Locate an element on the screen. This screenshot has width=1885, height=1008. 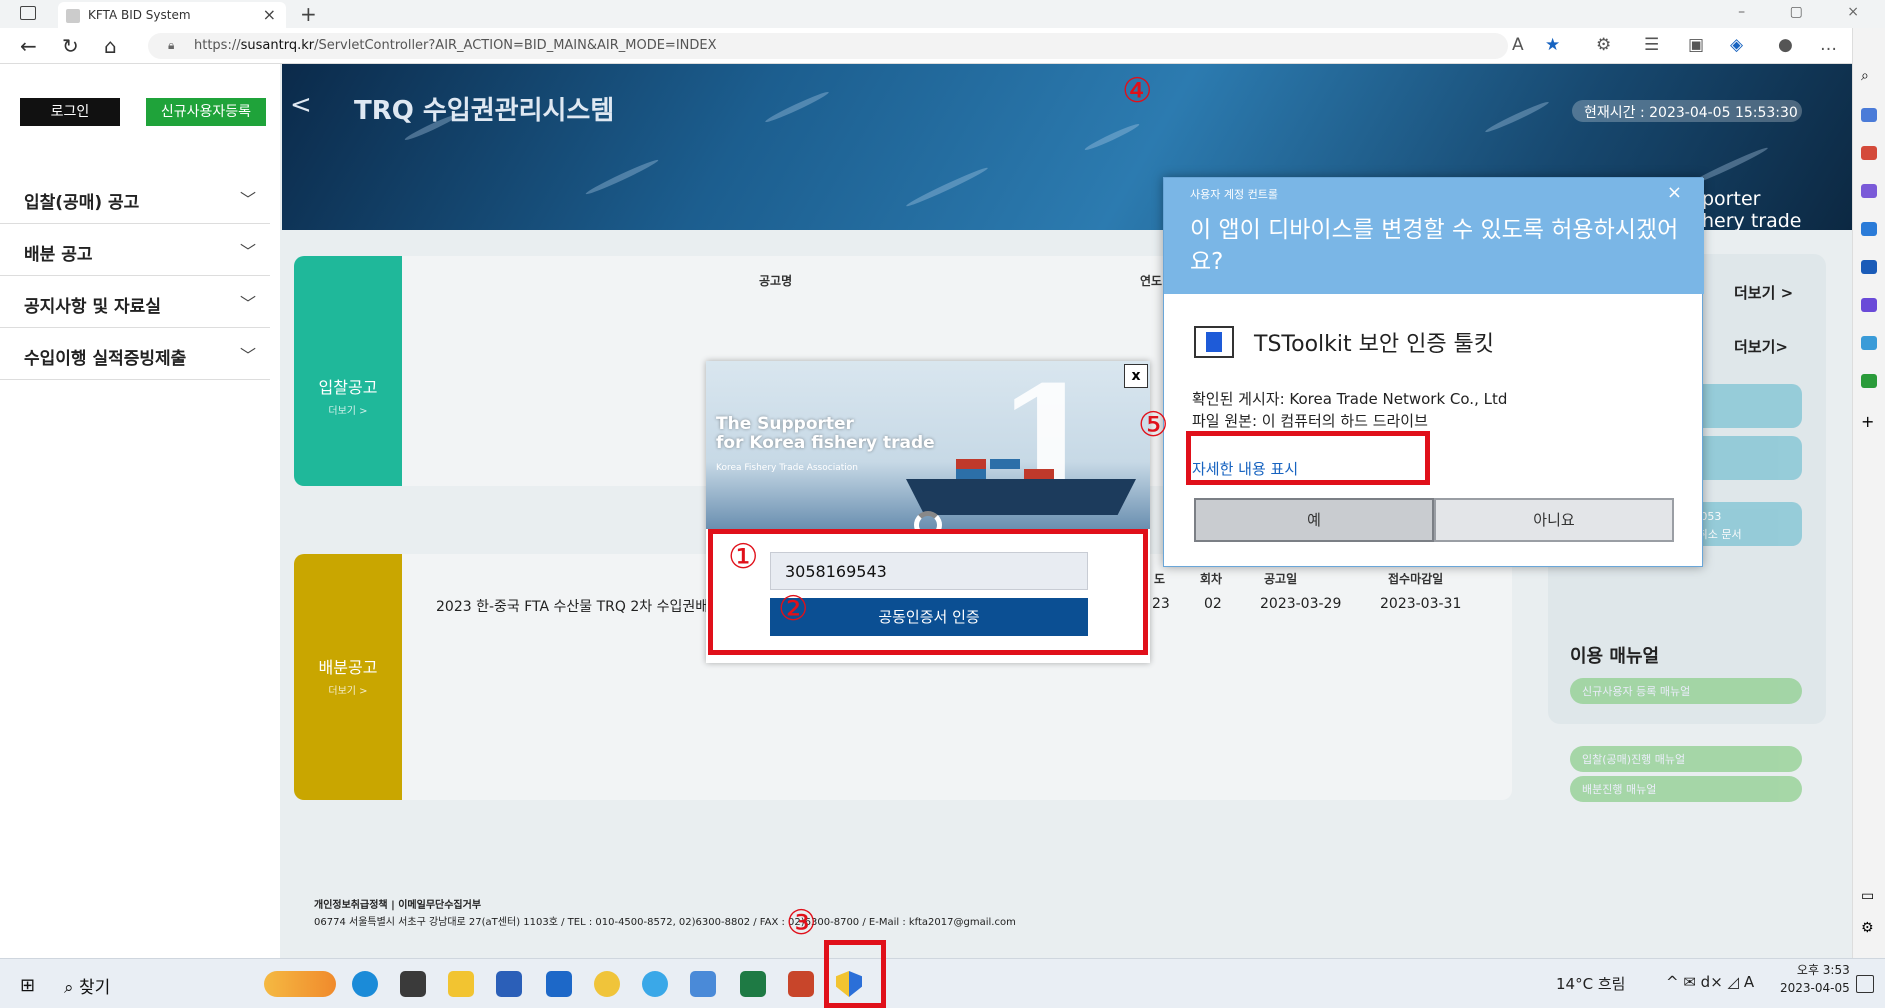
uac-no-button: 아니요 is located at coordinates (1554, 520).